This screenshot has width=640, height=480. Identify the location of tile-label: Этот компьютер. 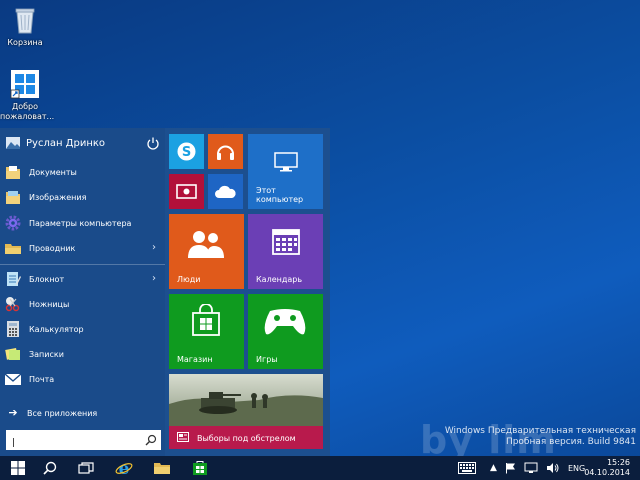
(280, 195).